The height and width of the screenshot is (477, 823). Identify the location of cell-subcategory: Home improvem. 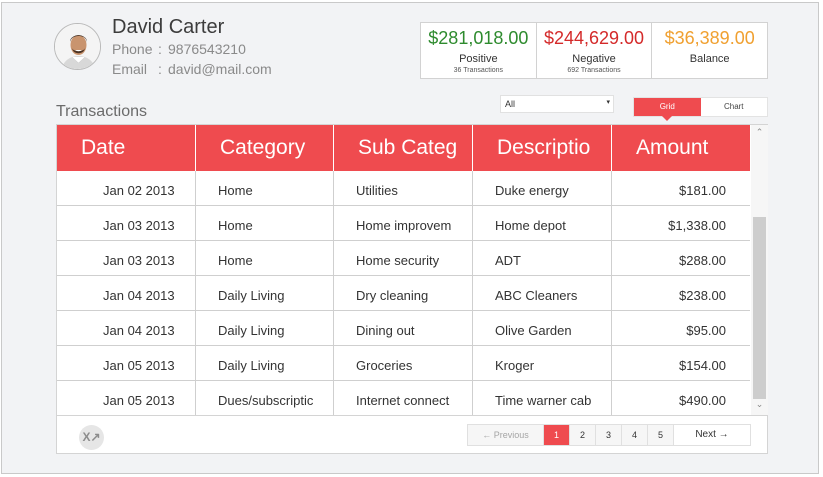
(403, 223).